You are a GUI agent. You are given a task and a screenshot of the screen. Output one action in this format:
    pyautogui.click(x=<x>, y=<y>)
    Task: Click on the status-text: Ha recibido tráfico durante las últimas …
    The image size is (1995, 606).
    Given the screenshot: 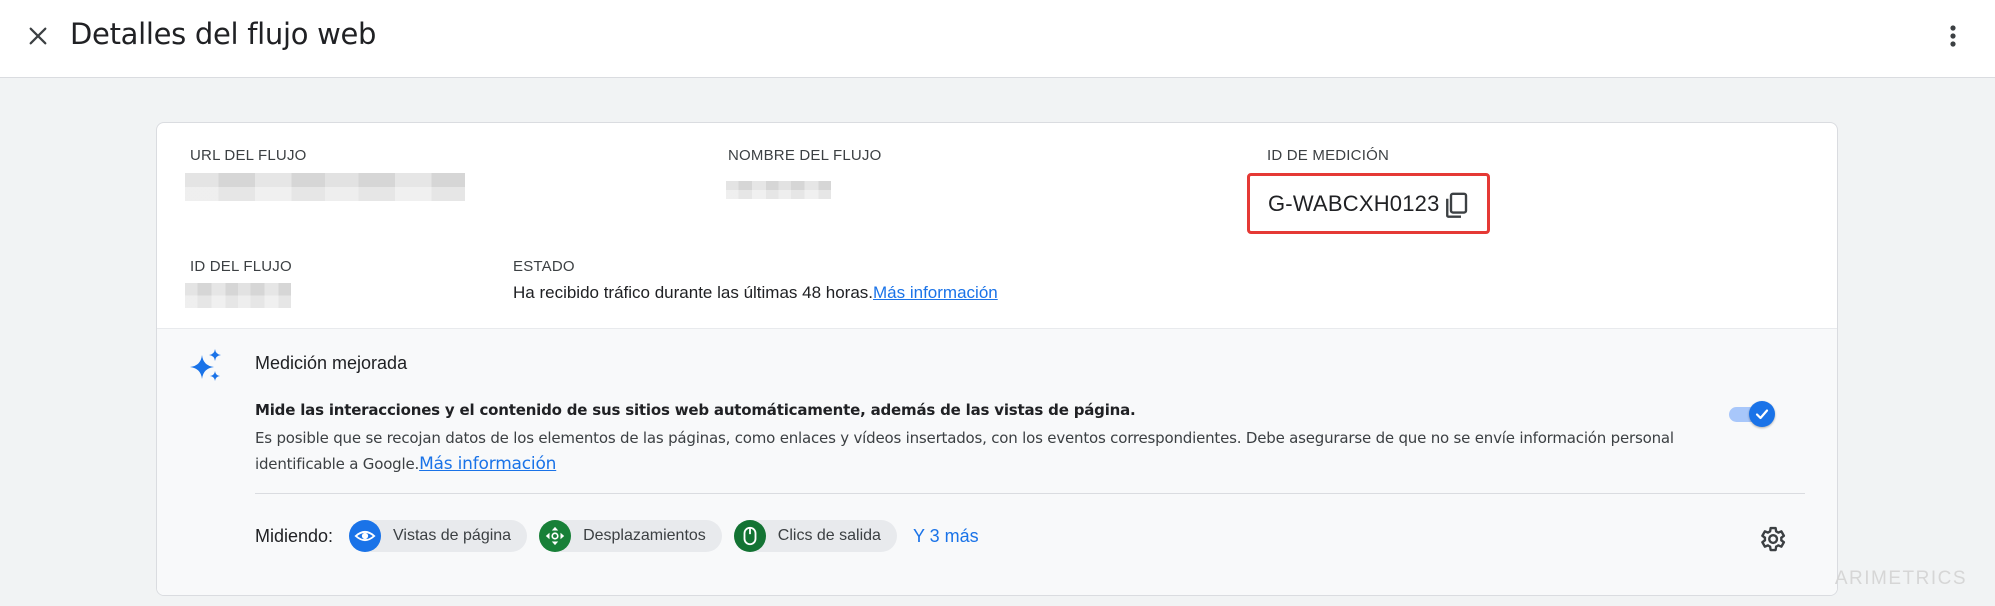 What is the action you would take?
    pyautogui.click(x=755, y=293)
    